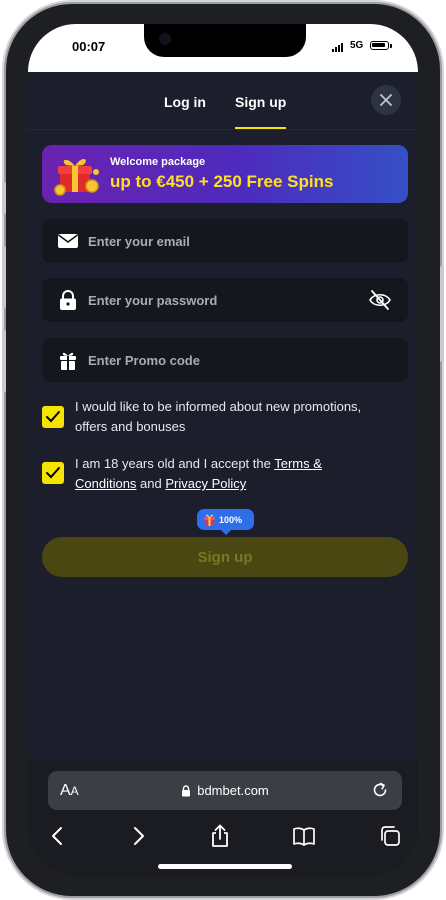 Image resolution: width=446 pixels, height=900 pixels. I want to click on privacy-link: Privacy Policy, so click(205, 483).